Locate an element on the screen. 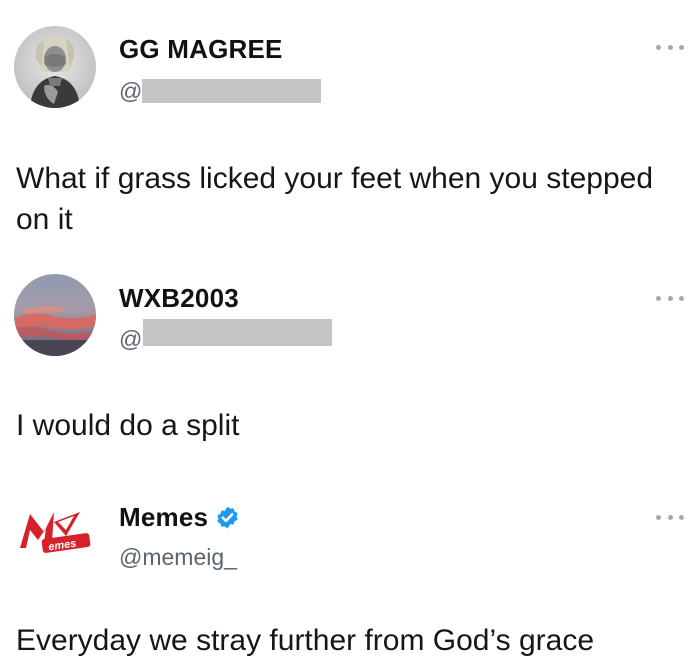  sunset-sky-avatar-icon is located at coordinates (55, 315).